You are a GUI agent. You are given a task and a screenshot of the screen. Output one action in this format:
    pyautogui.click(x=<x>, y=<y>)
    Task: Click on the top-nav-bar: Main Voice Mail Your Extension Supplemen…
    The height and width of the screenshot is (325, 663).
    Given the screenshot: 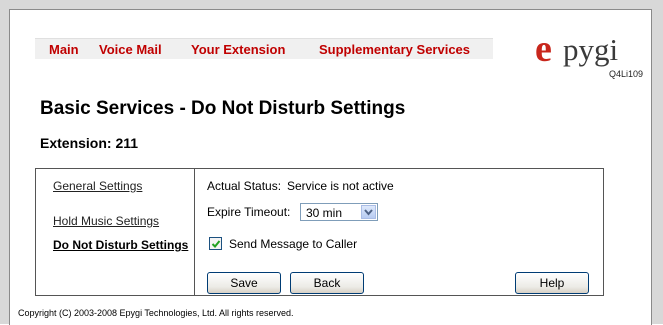 What is the action you would take?
    pyautogui.click(x=264, y=48)
    